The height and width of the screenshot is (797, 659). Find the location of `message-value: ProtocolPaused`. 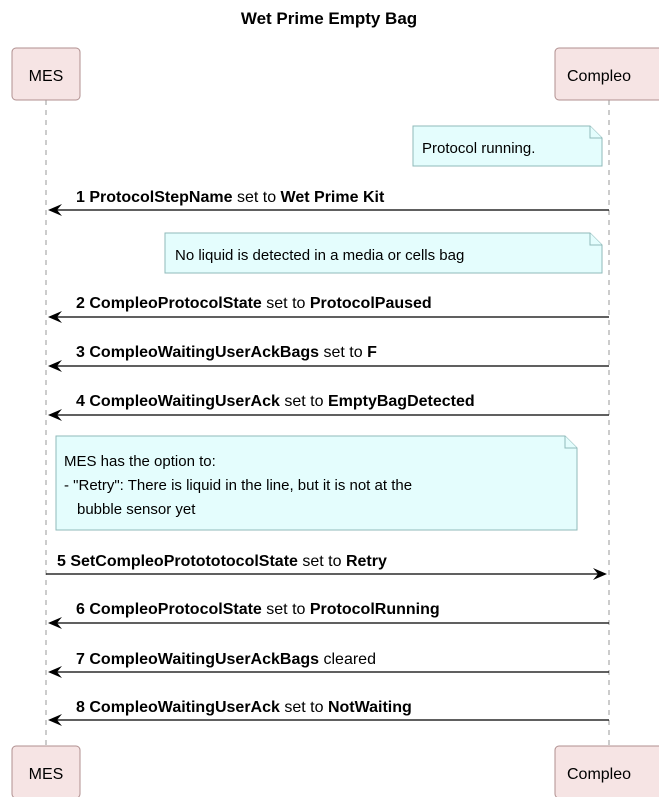

message-value: ProtocolPaused is located at coordinates (371, 303).